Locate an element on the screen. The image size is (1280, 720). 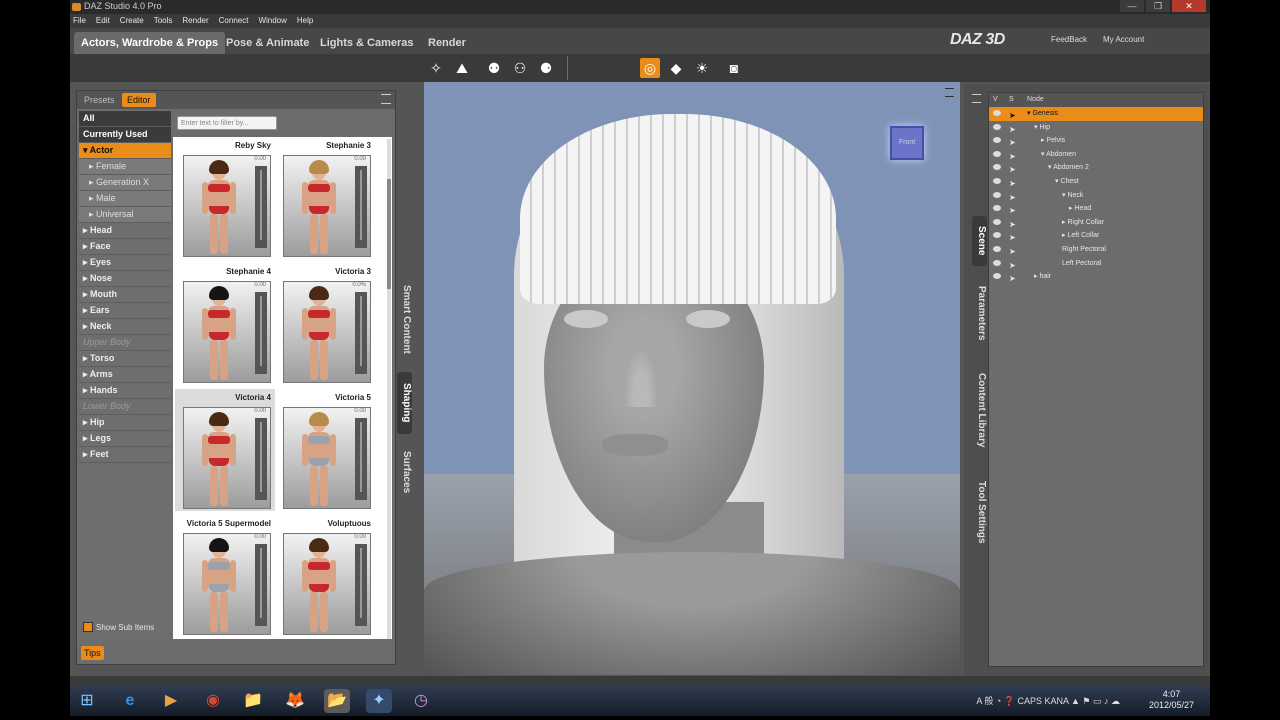
firefox-taskbar-icon: 🦊 is located at coordinates (295, 701).